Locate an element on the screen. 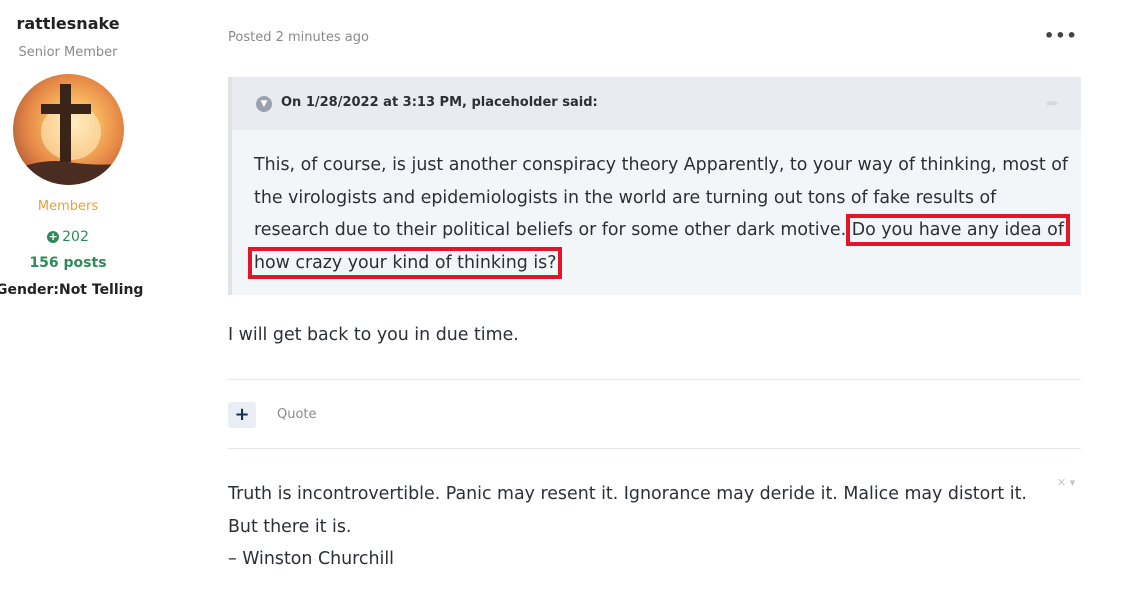 This screenshot has width=1126, height=600. author-username: rattlesnake is located at coordinates (68, 23).